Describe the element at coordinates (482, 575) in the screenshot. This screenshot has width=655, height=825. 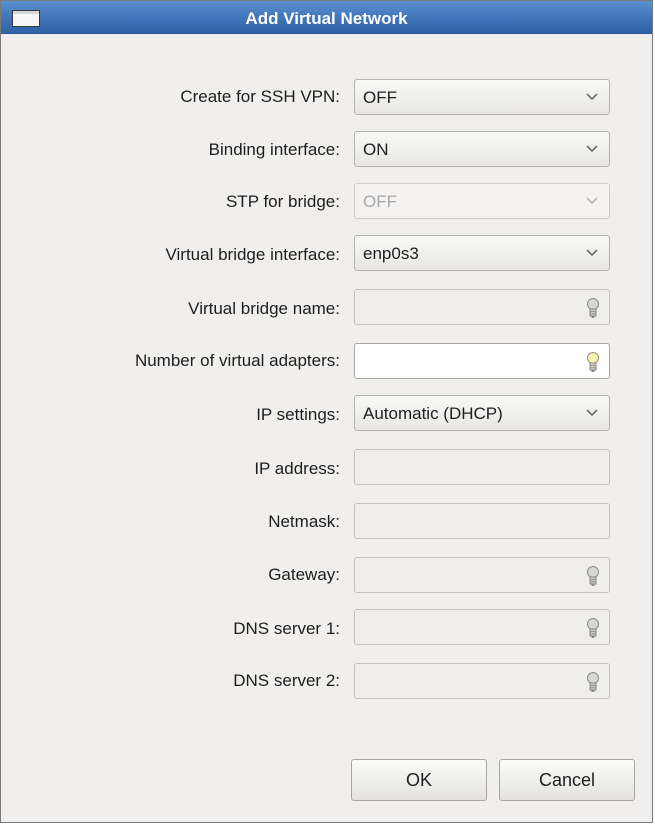
I see `gateway-input` at that location.